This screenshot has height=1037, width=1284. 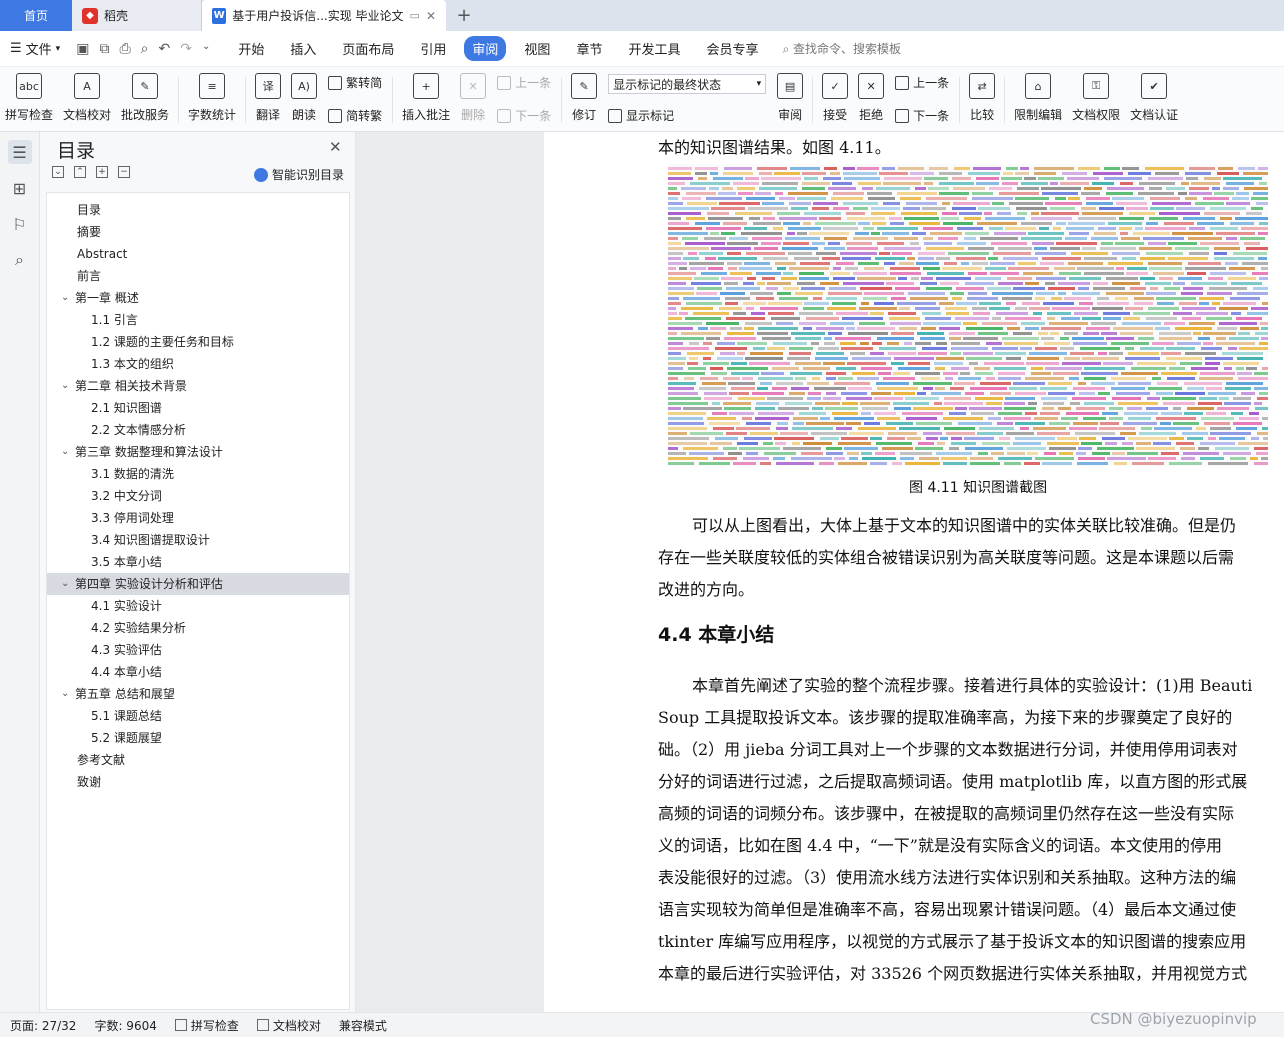 I want to click on reject-button: ✕ 拒绝, so click(x=871, y=99).